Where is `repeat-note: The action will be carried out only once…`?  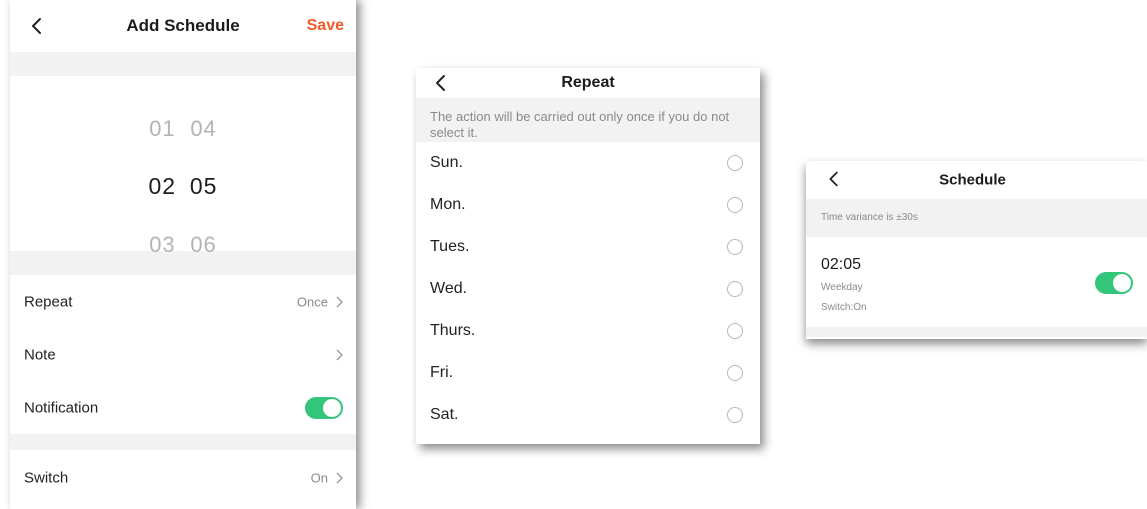 repeat-note: The action will be carried out only once… is located at coordinates (588, 120).